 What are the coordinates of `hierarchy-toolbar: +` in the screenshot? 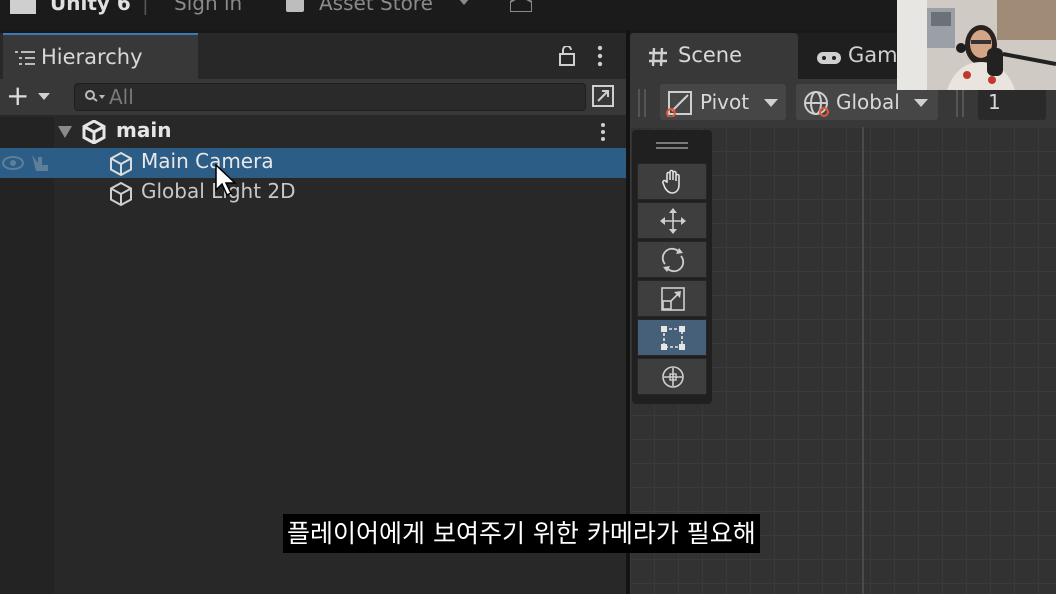 It's located at (313, 97).